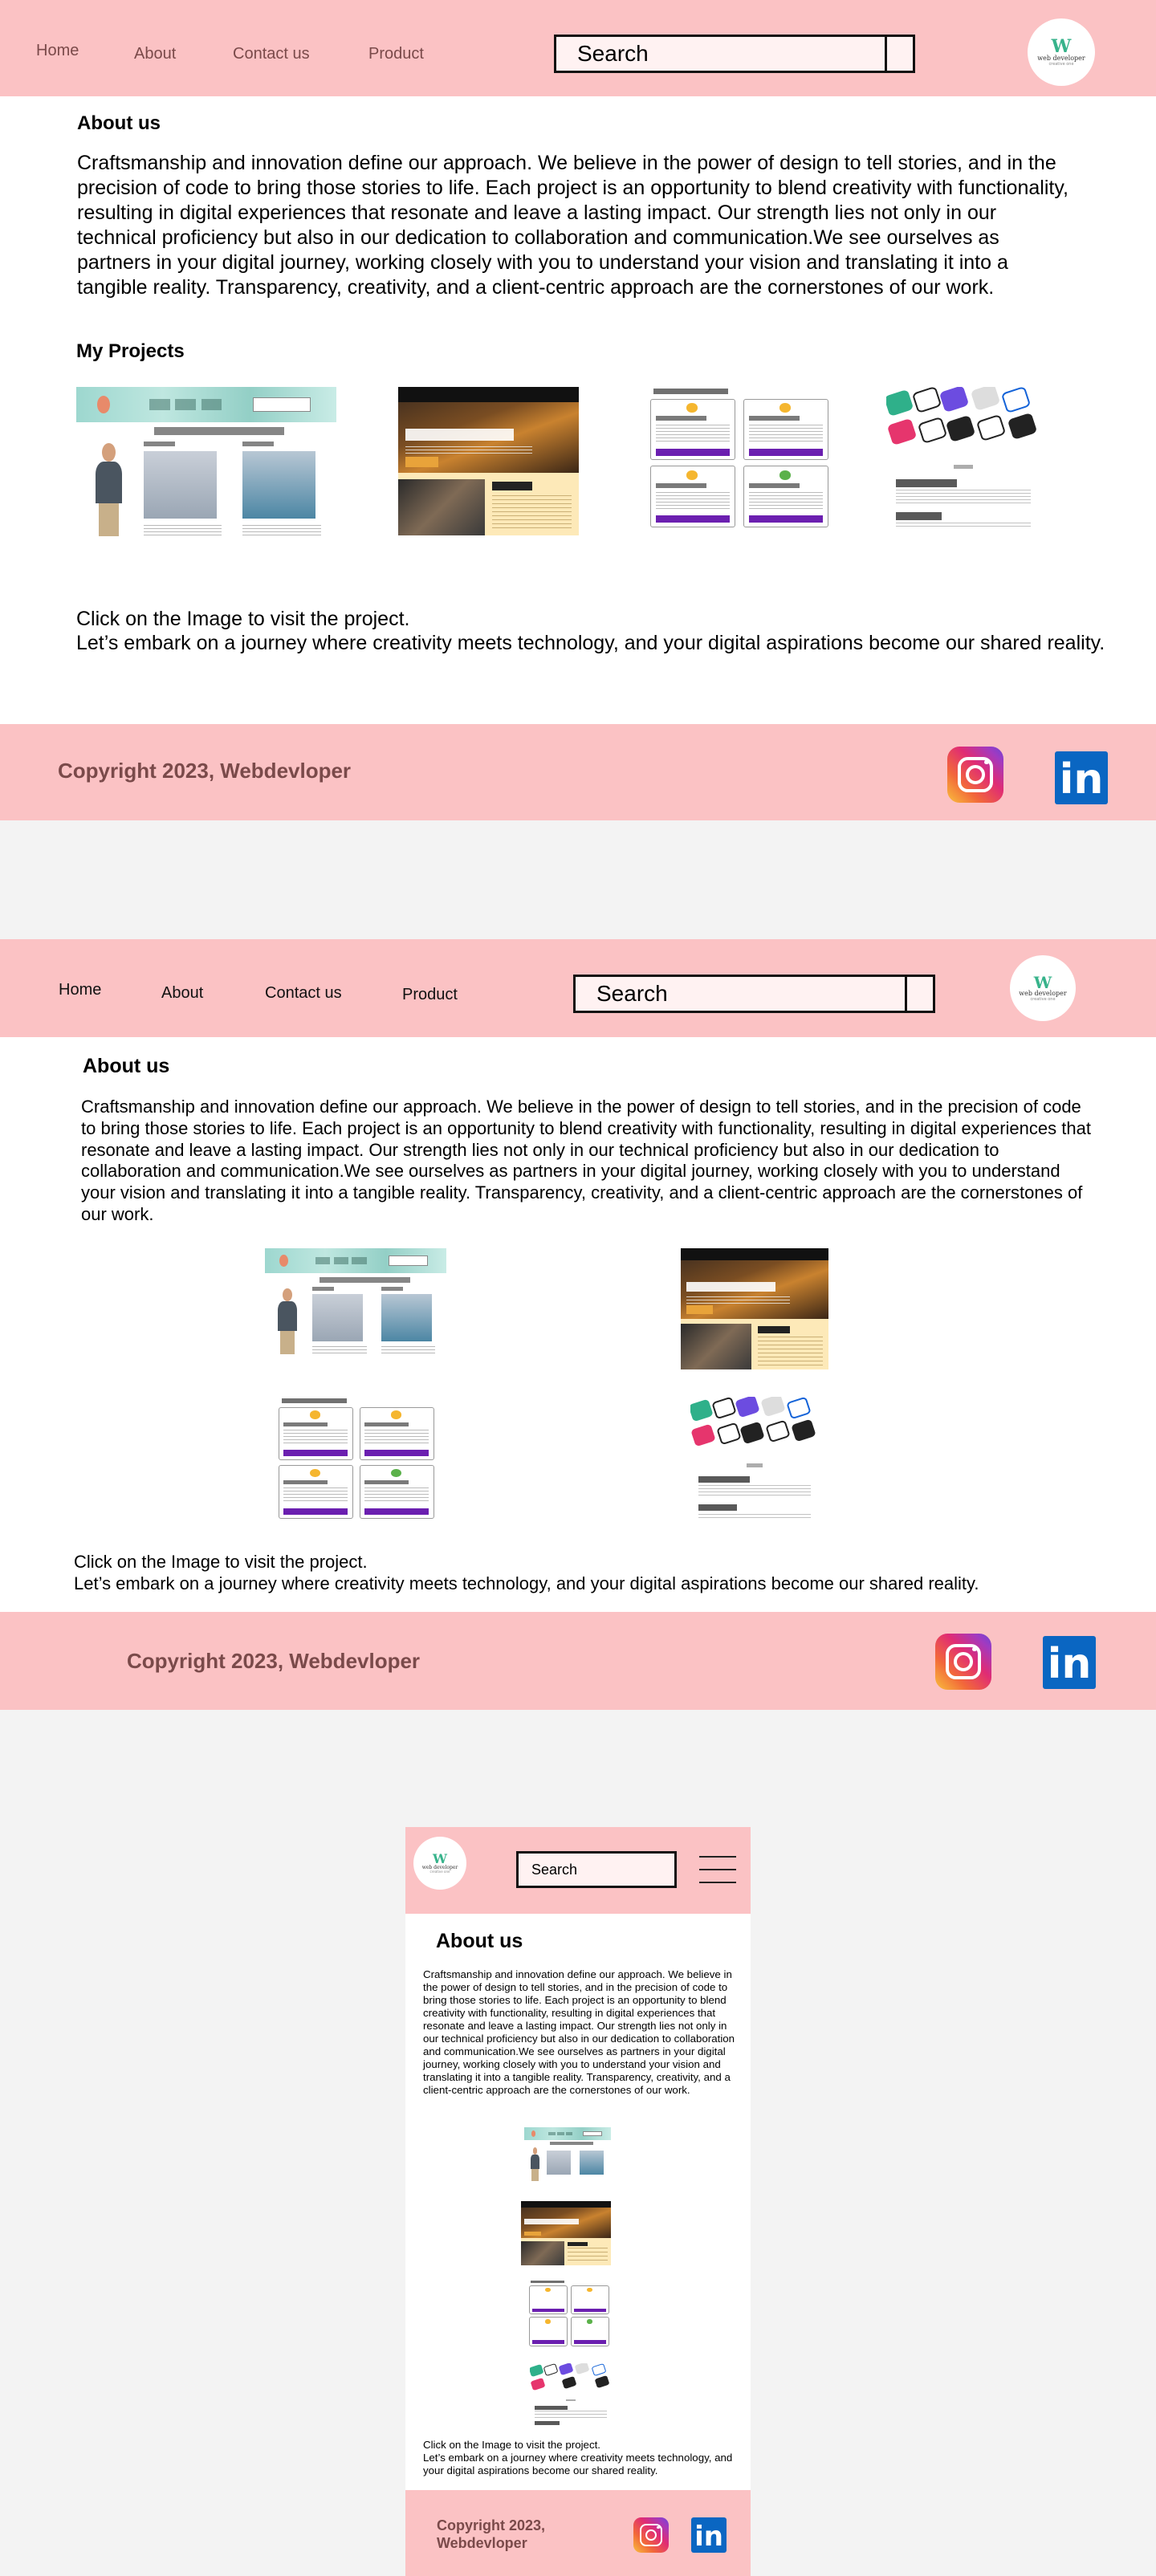 The image size is (1156, 2576). What do you see at coordinates (491, 2525) in the screenshot?
I see `footer-copyright-line1: Copyright 2023,` at bounding box center [491, 2525].